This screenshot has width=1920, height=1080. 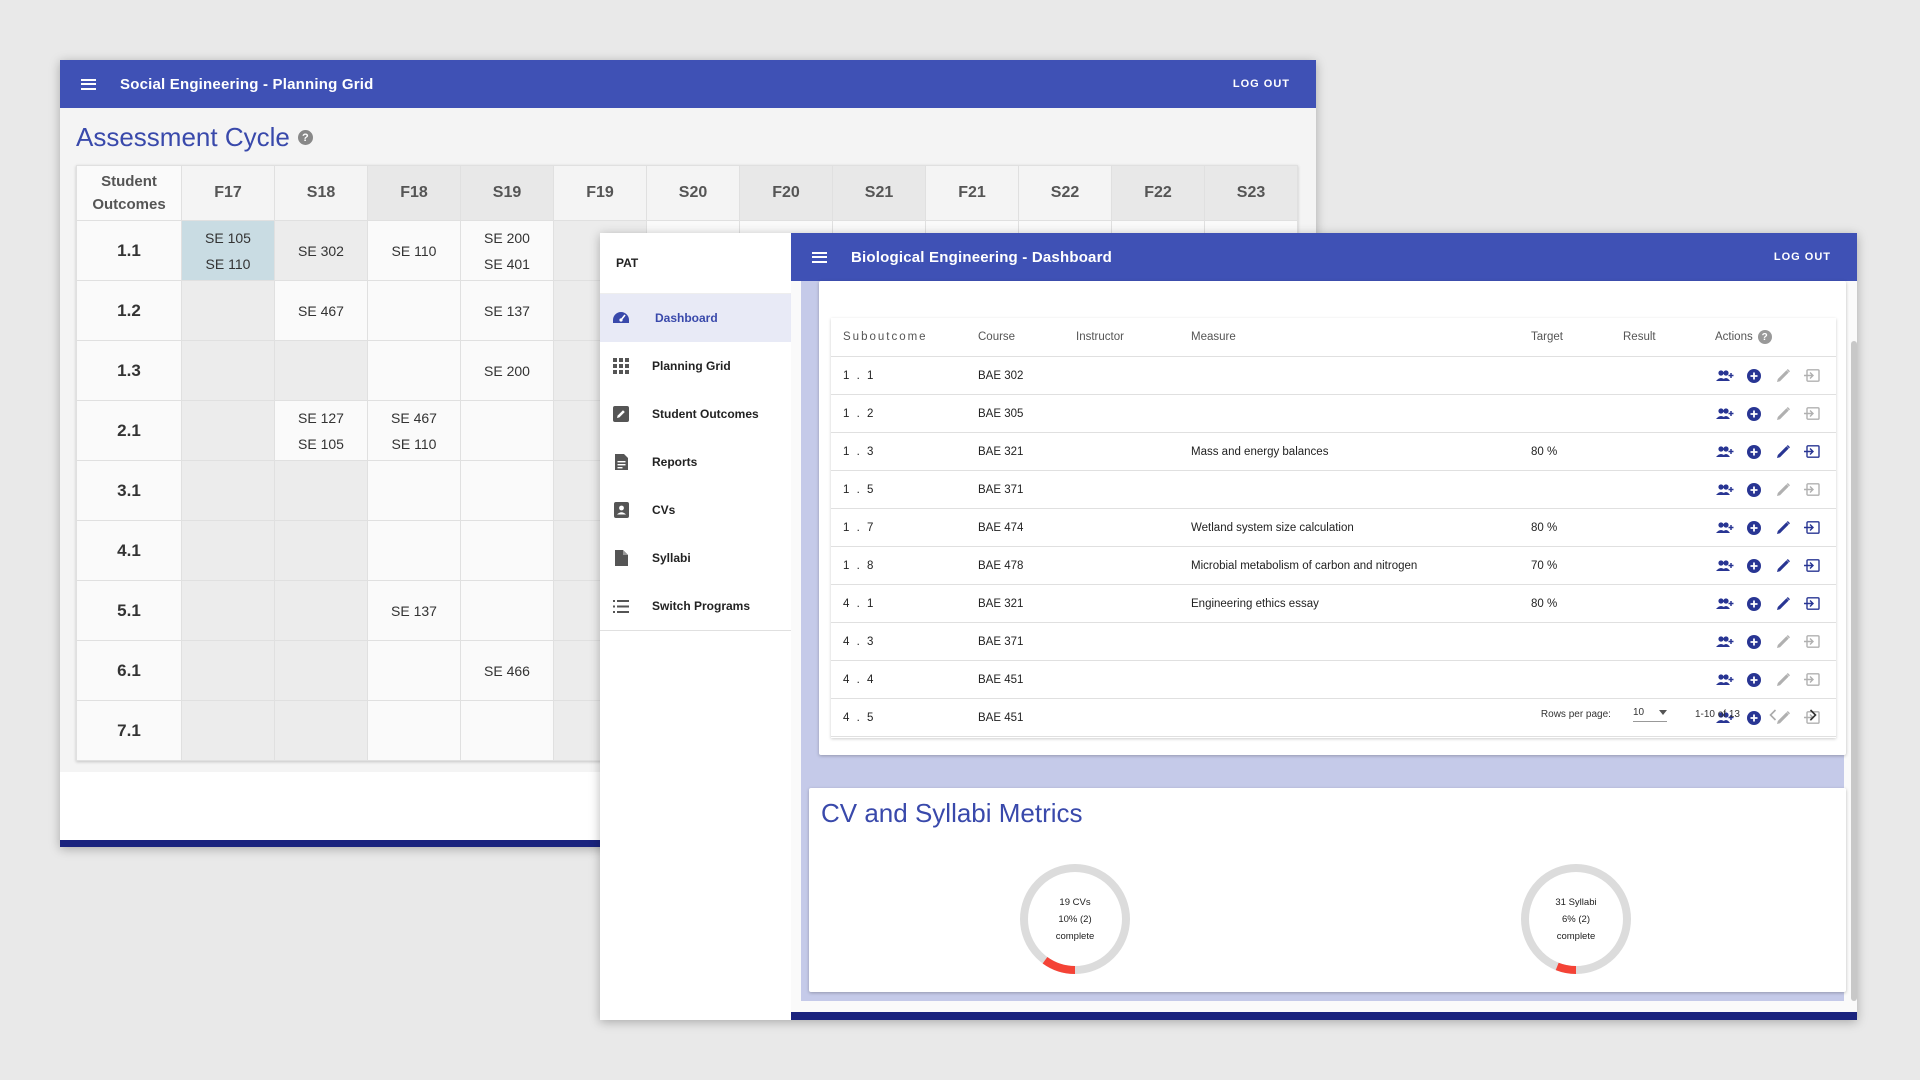 What do you see at coordinates (600, 193) in the screenshot?
I see `term-header: F19` at bounding box center [600, 193].